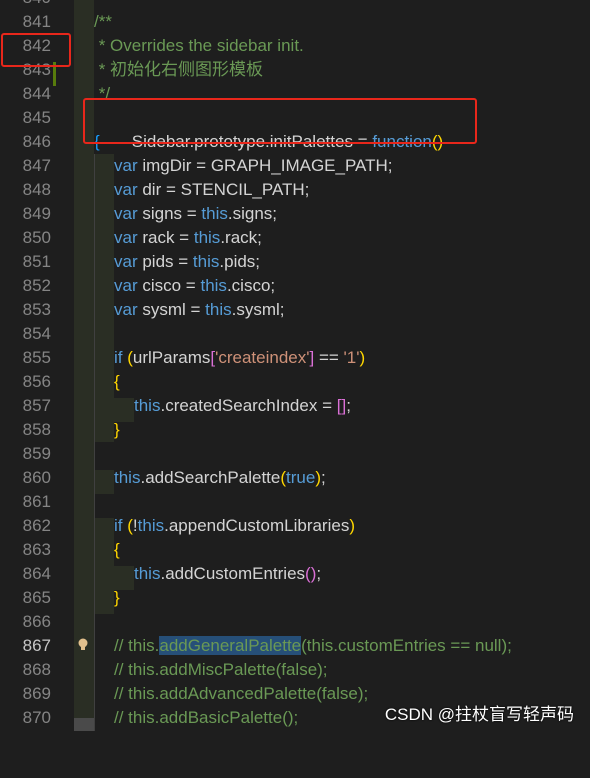 The width and height of the screenshot is (590, 778). I want to click on line-number: 860, so click(36, 477).